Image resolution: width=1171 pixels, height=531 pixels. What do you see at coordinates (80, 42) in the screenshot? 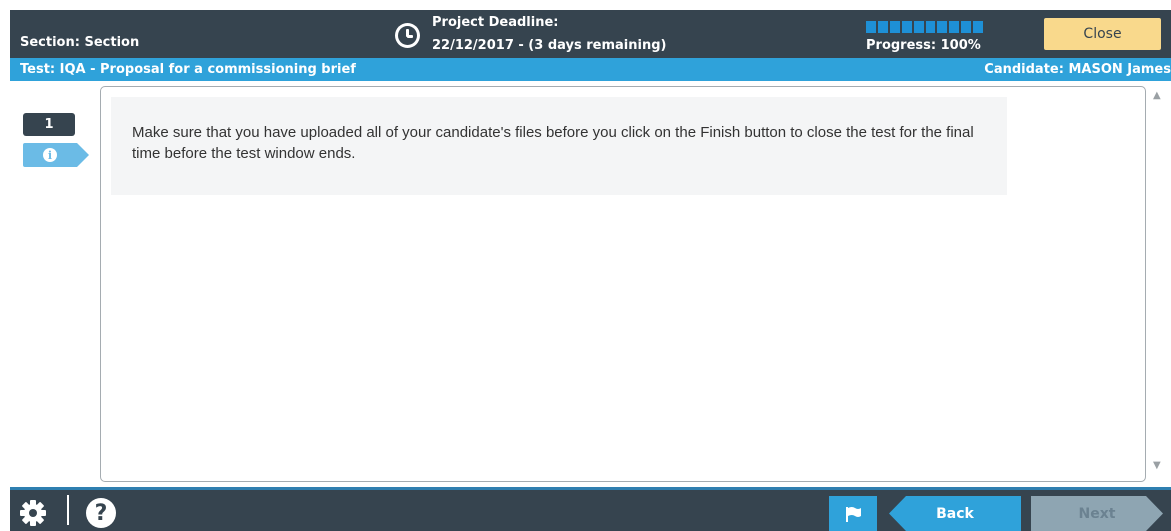
I see `section-label: Section` at bounding box center [80, 42].